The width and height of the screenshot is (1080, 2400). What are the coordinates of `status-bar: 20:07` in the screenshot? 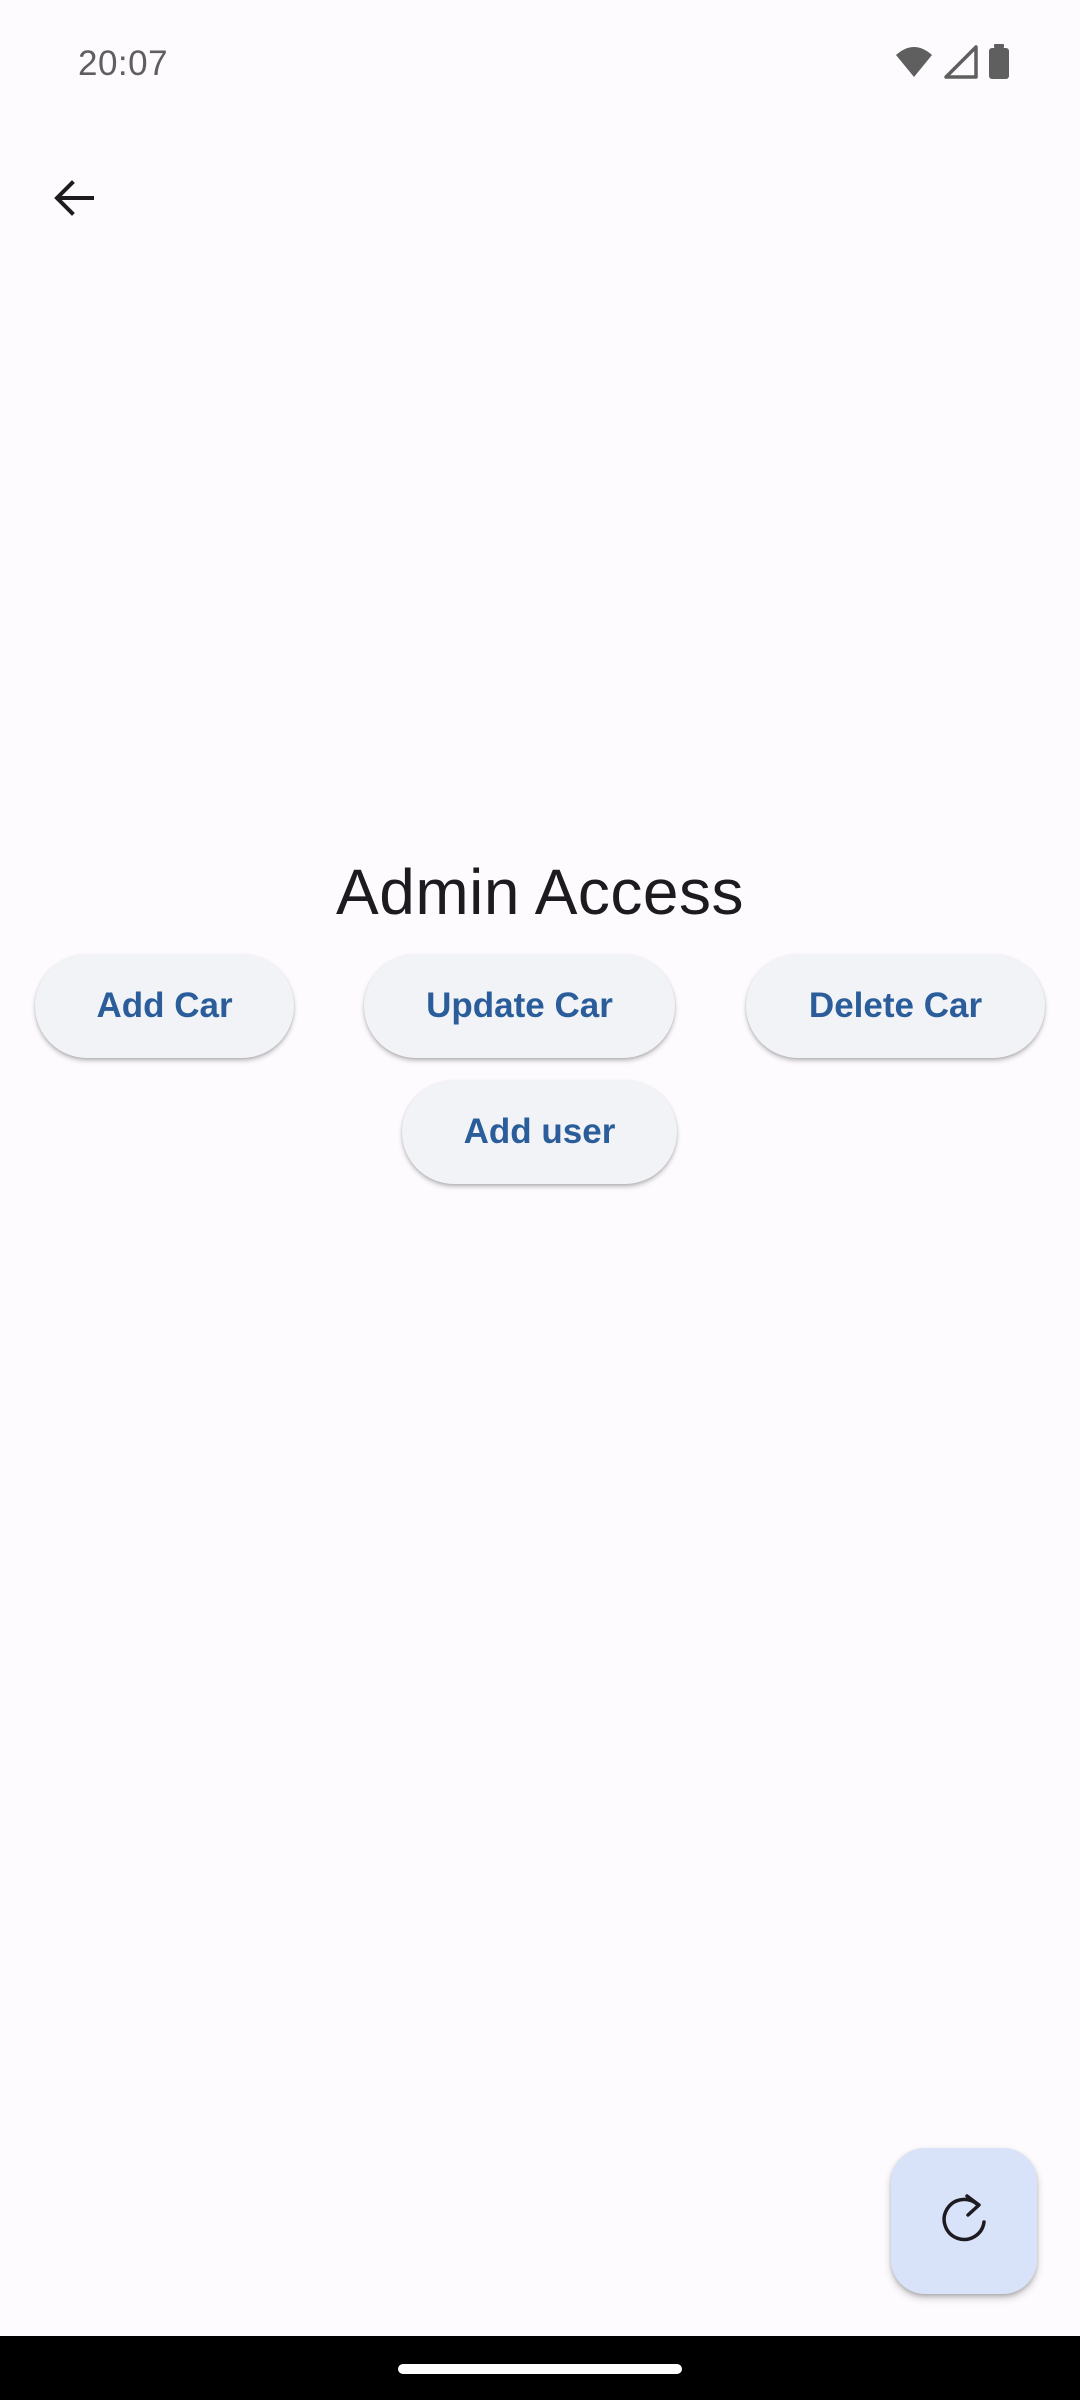 It's located at (540, 65).